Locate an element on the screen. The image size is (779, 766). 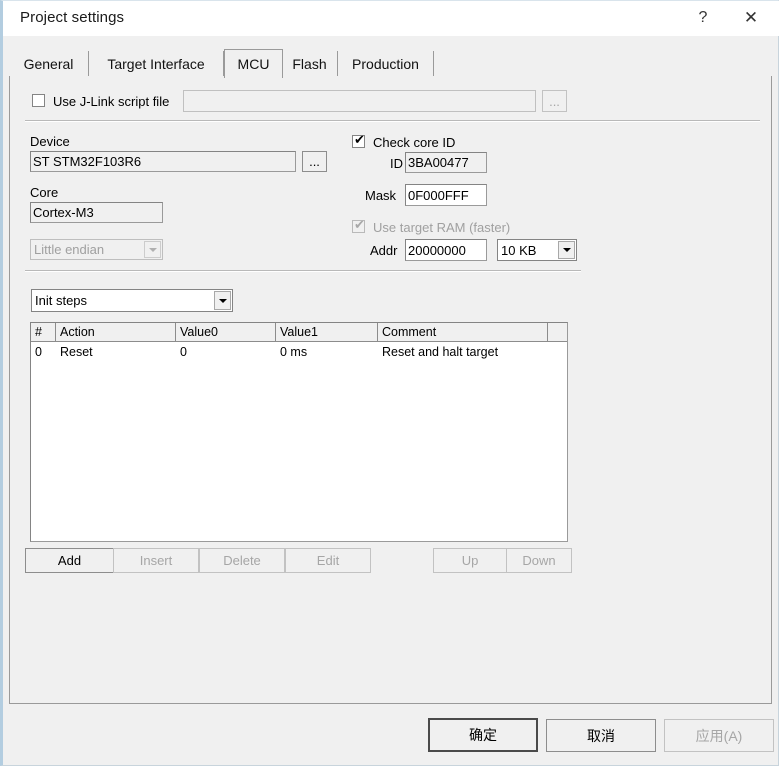
check-core-id-label: Check core ID is located at coordinates (414, 142).